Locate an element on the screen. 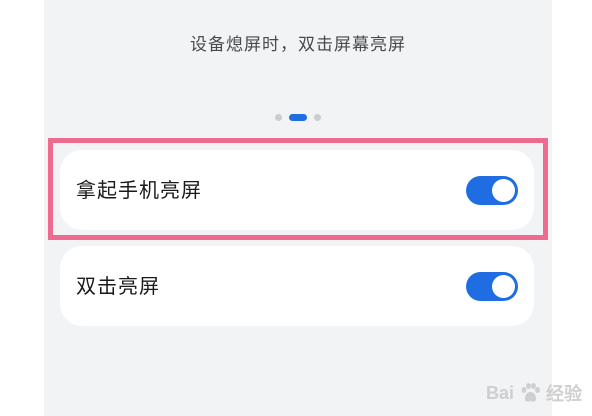 This screenshot has width=592, height=416. feature-caption: 设备熄屏时，双击屏幕亮屏 is located at coordinates (298, 45).